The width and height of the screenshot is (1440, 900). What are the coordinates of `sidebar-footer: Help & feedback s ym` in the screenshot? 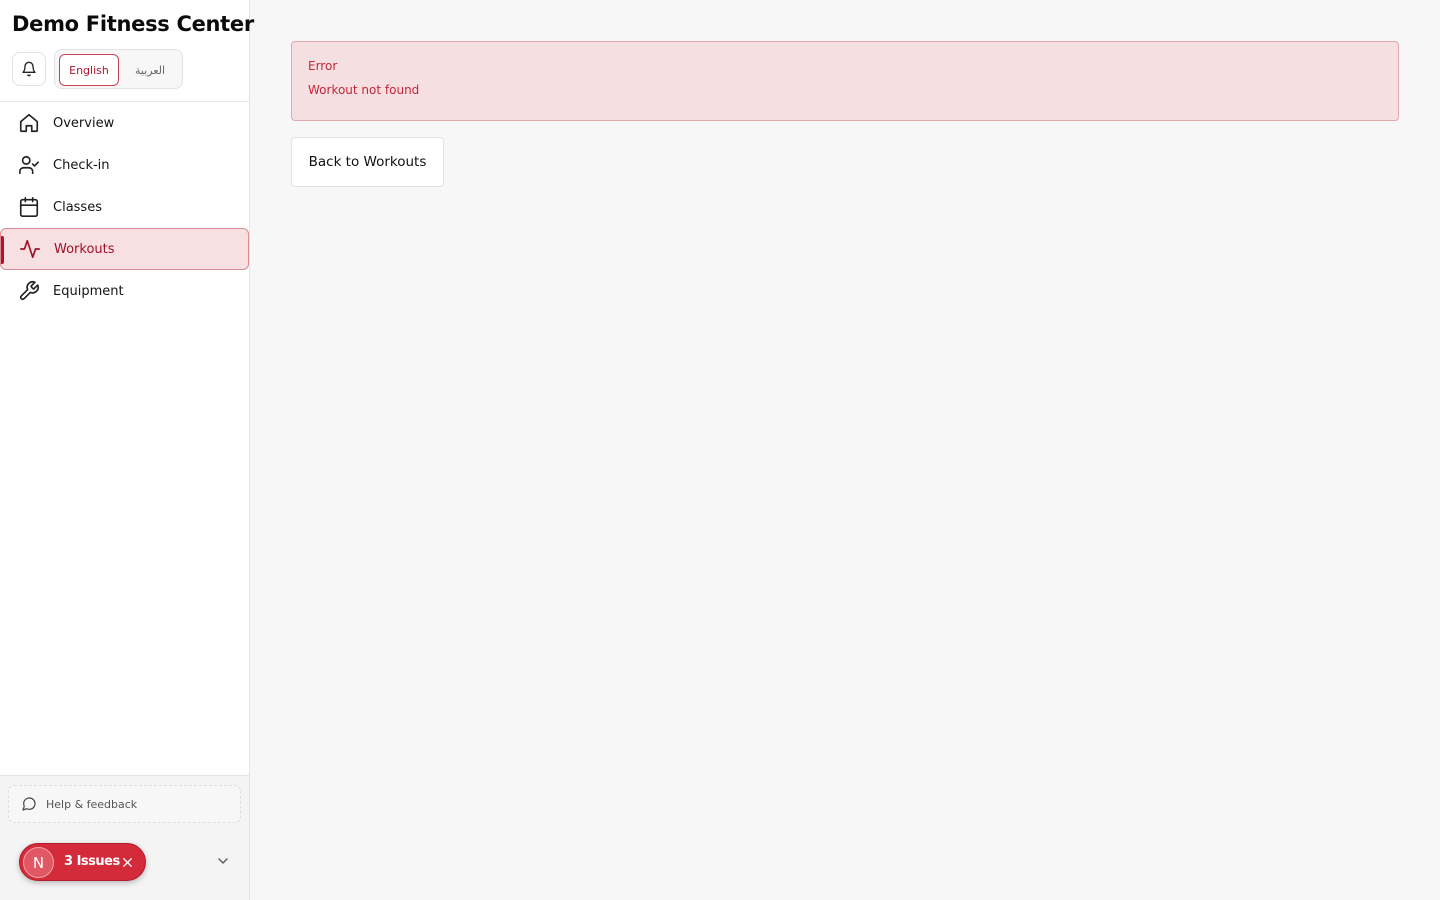 It's located at (124, 837).